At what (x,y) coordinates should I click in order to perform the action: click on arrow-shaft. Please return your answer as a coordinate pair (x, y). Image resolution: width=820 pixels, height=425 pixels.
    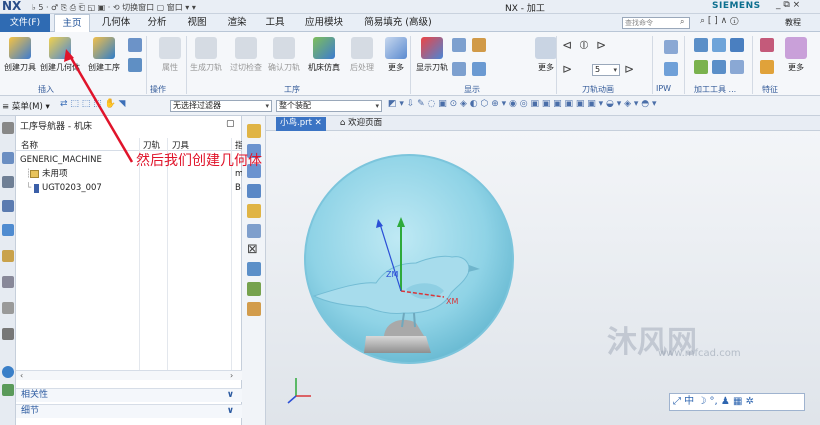
    Looking at the image, I should click on (101, 109).